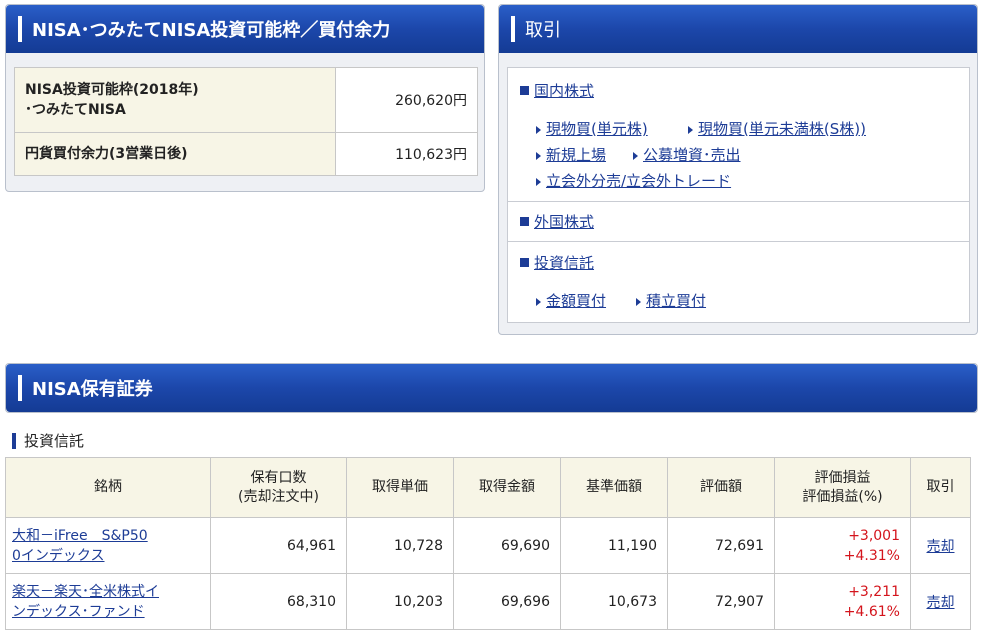 This screenshot has width=988, height=632. Describe the element at coordinates (400, 601) in the screenshot. I see `unit-cost-cell: 10,203` at that location.